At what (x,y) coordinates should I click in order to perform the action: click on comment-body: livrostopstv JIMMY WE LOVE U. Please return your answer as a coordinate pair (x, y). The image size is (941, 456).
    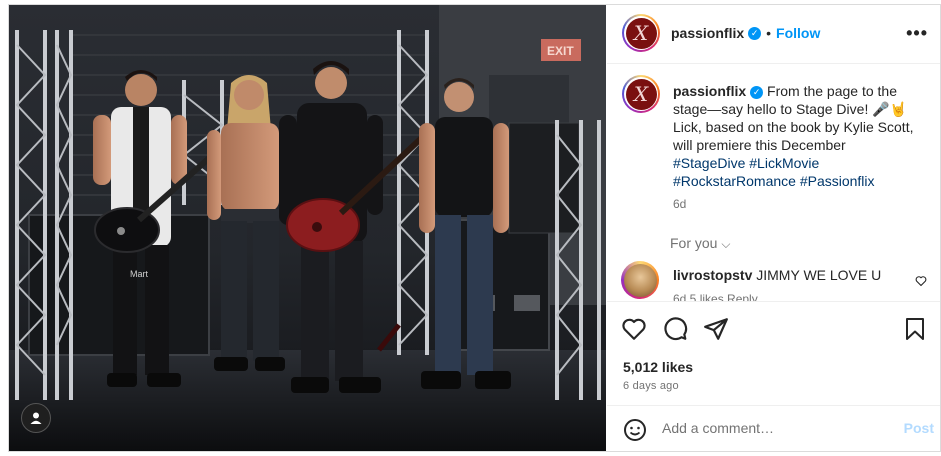
    Looking at the image, I should click on (777, 275).